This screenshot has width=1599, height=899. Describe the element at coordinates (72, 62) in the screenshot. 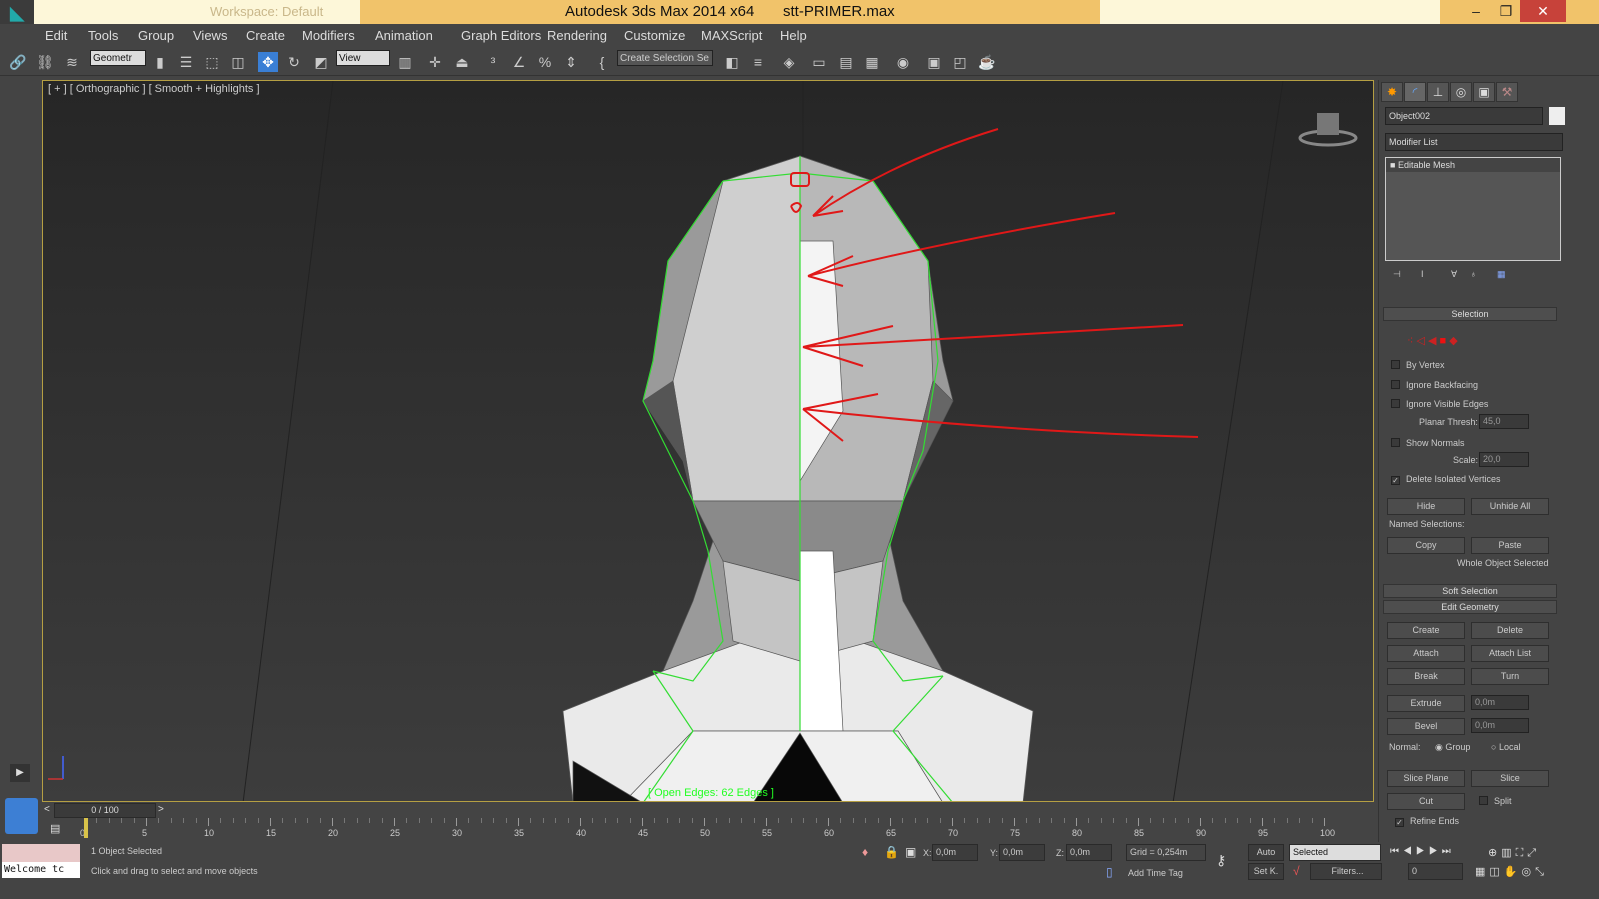

I see `bind-space-warp-icon: ≋` at that location.